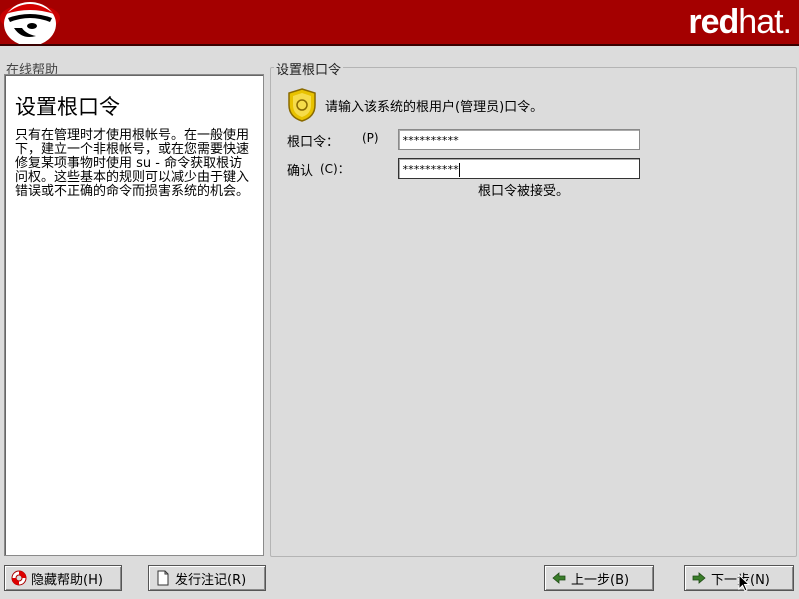 This screenshot has height=599, width=799. I want to click on badge-icon, so click(302, 105).